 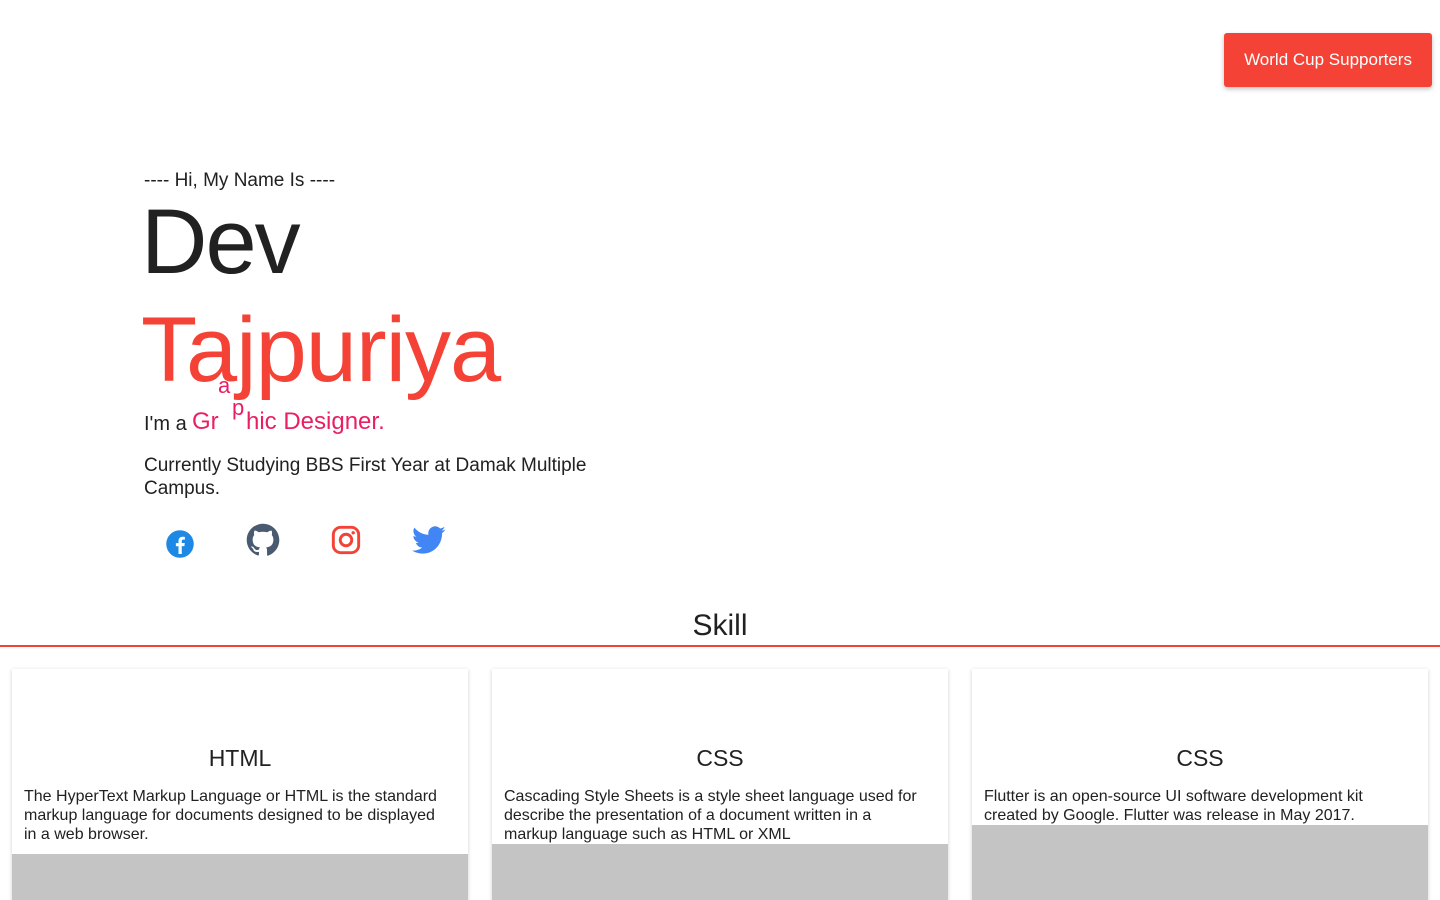 What do you see at coordinates (224, 385) in the screenshot?
I see `role-text-part: a` at bounding box center [224, 385].